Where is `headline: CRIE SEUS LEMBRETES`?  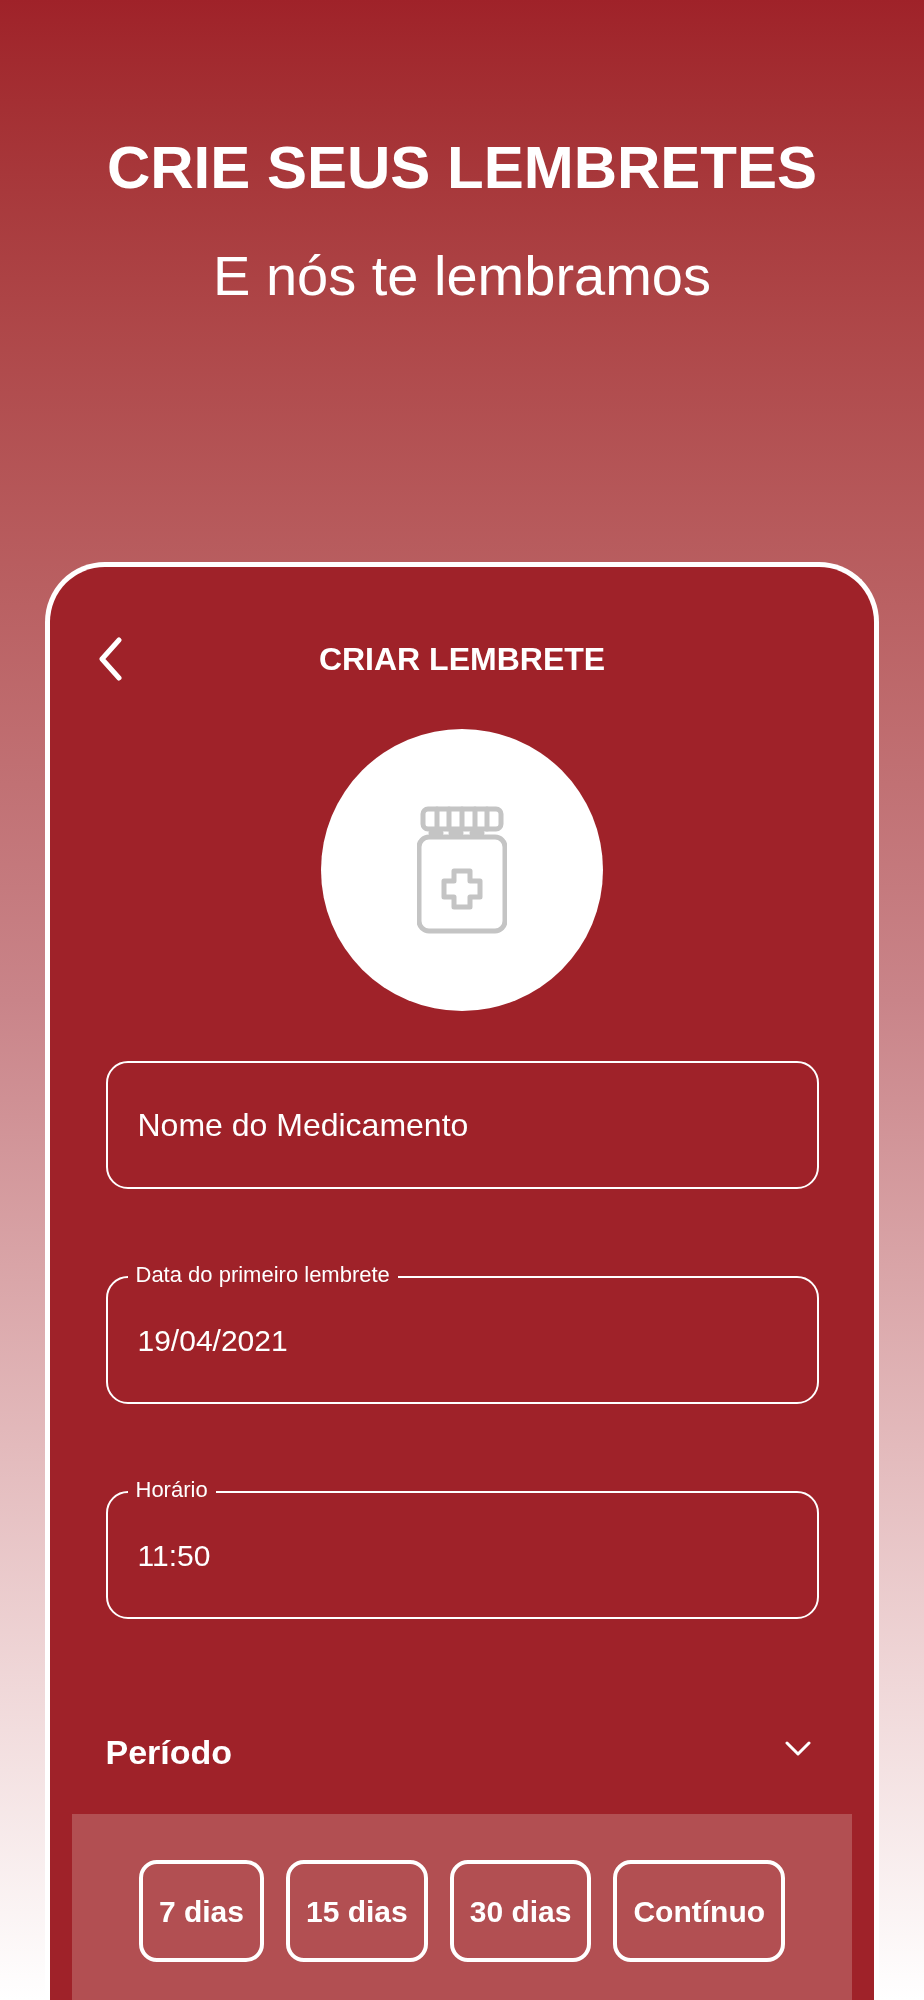
headline: CRIE SEUS LEMBRETES is located at coordinates (462, 168).